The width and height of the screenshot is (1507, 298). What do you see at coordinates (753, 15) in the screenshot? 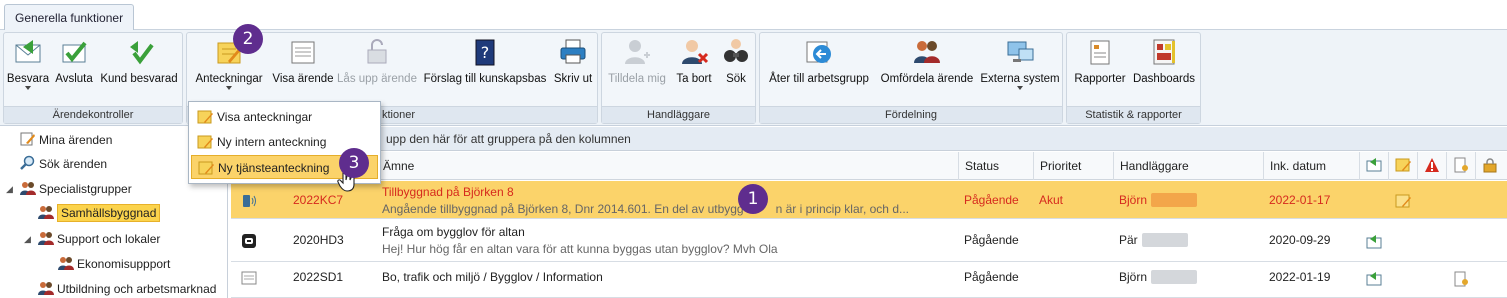
I see `tab-strip: Generella funktioner` at bounding box center [753, 15].